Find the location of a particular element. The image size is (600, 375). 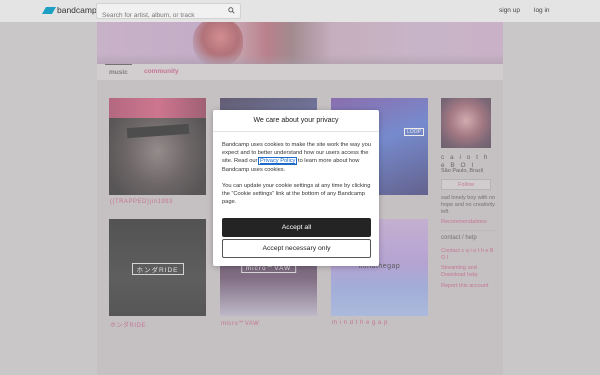

search-box is located at coordinates (168, 13).